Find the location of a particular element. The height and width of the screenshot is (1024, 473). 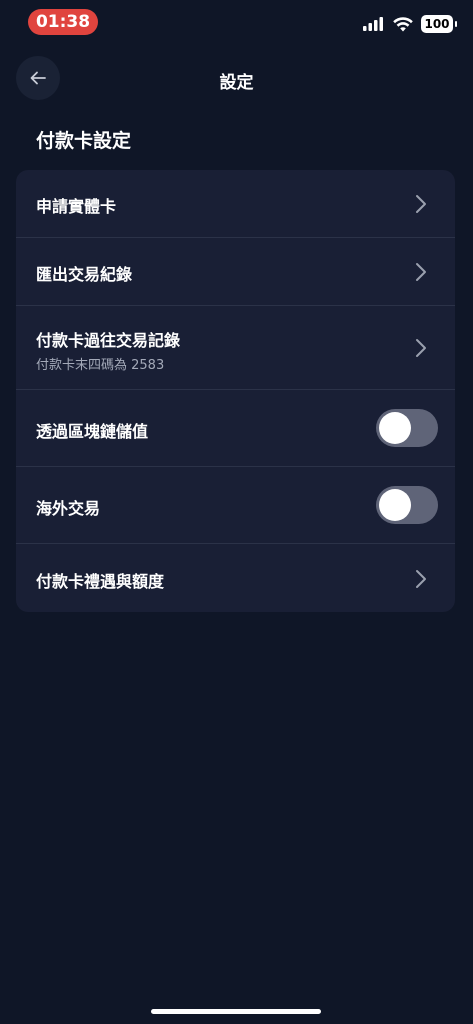

section-title: 付款卡設定 is located at coordinates (84, 141).